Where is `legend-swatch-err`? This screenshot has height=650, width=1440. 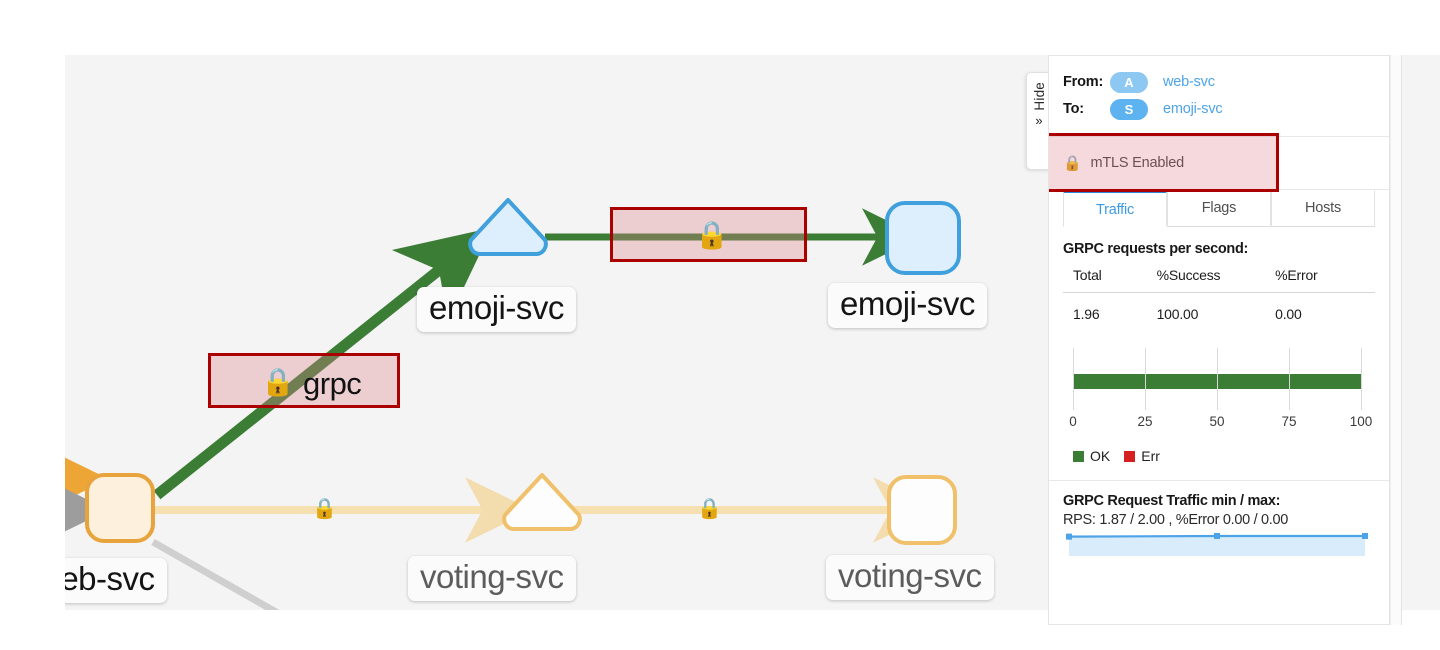
legend-swatch-err is located at coordinates (1130, 456).